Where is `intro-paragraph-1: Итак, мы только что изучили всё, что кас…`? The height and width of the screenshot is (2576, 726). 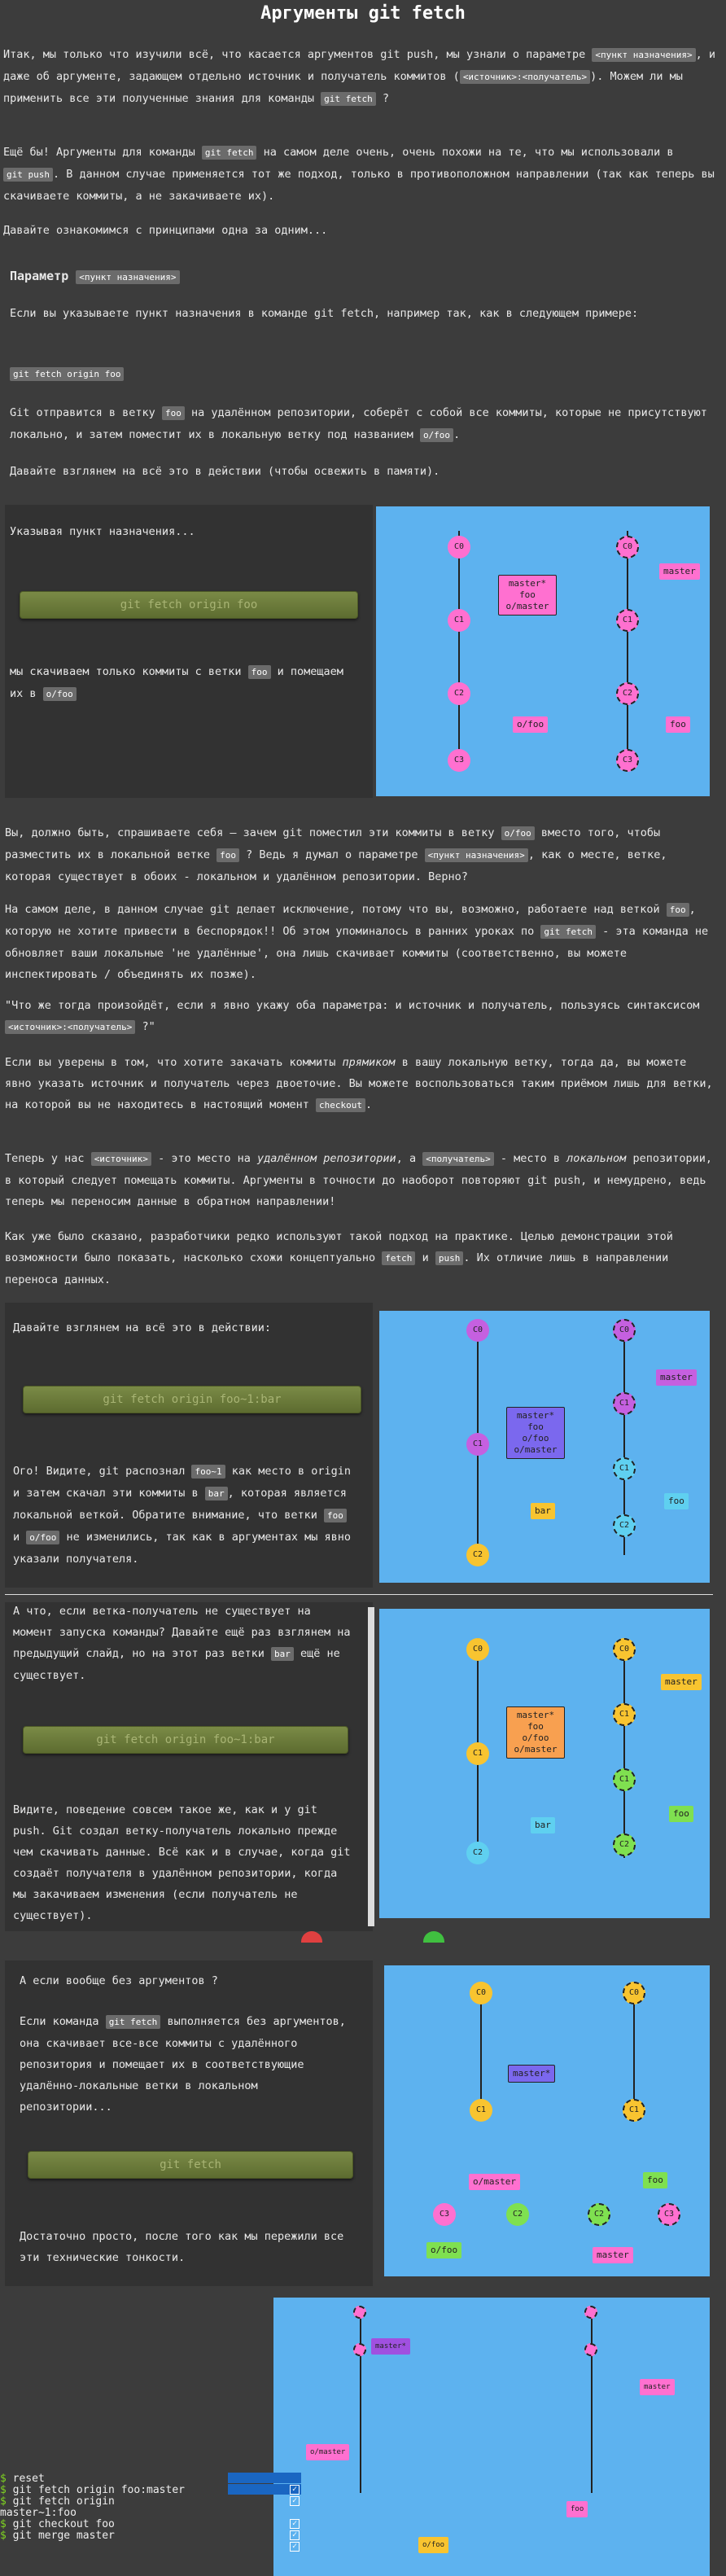 intro-paragraph-1: Итак, мы только что изучили всё, что кас… is located at coordinates (359, 77).